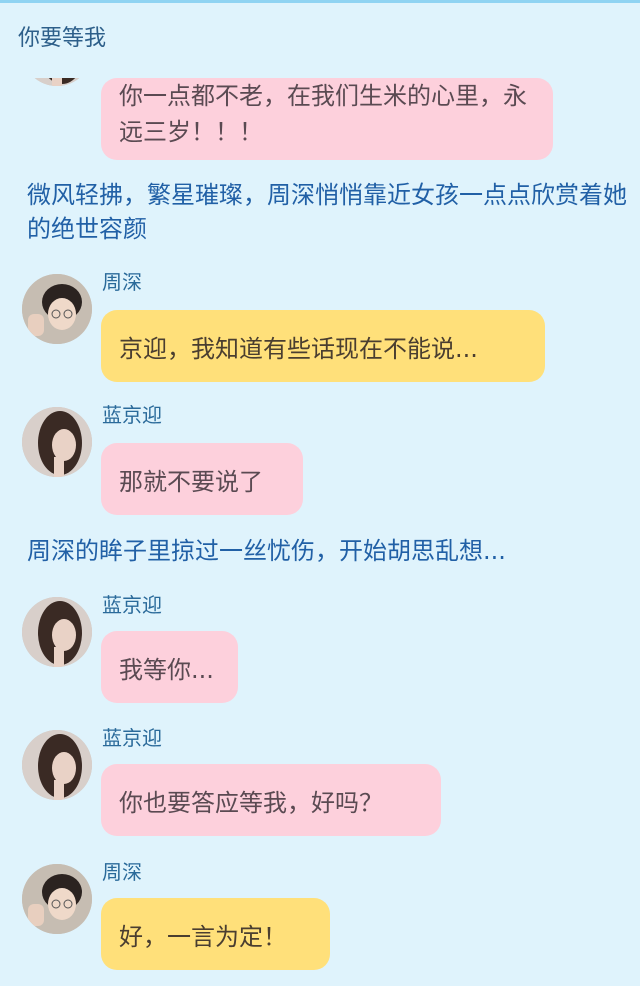 The image size is (640, 986). What do you see at coordinates (320, 1) in the screenshot?
I see `top-accent-bar` at bounding box center [320, 1].